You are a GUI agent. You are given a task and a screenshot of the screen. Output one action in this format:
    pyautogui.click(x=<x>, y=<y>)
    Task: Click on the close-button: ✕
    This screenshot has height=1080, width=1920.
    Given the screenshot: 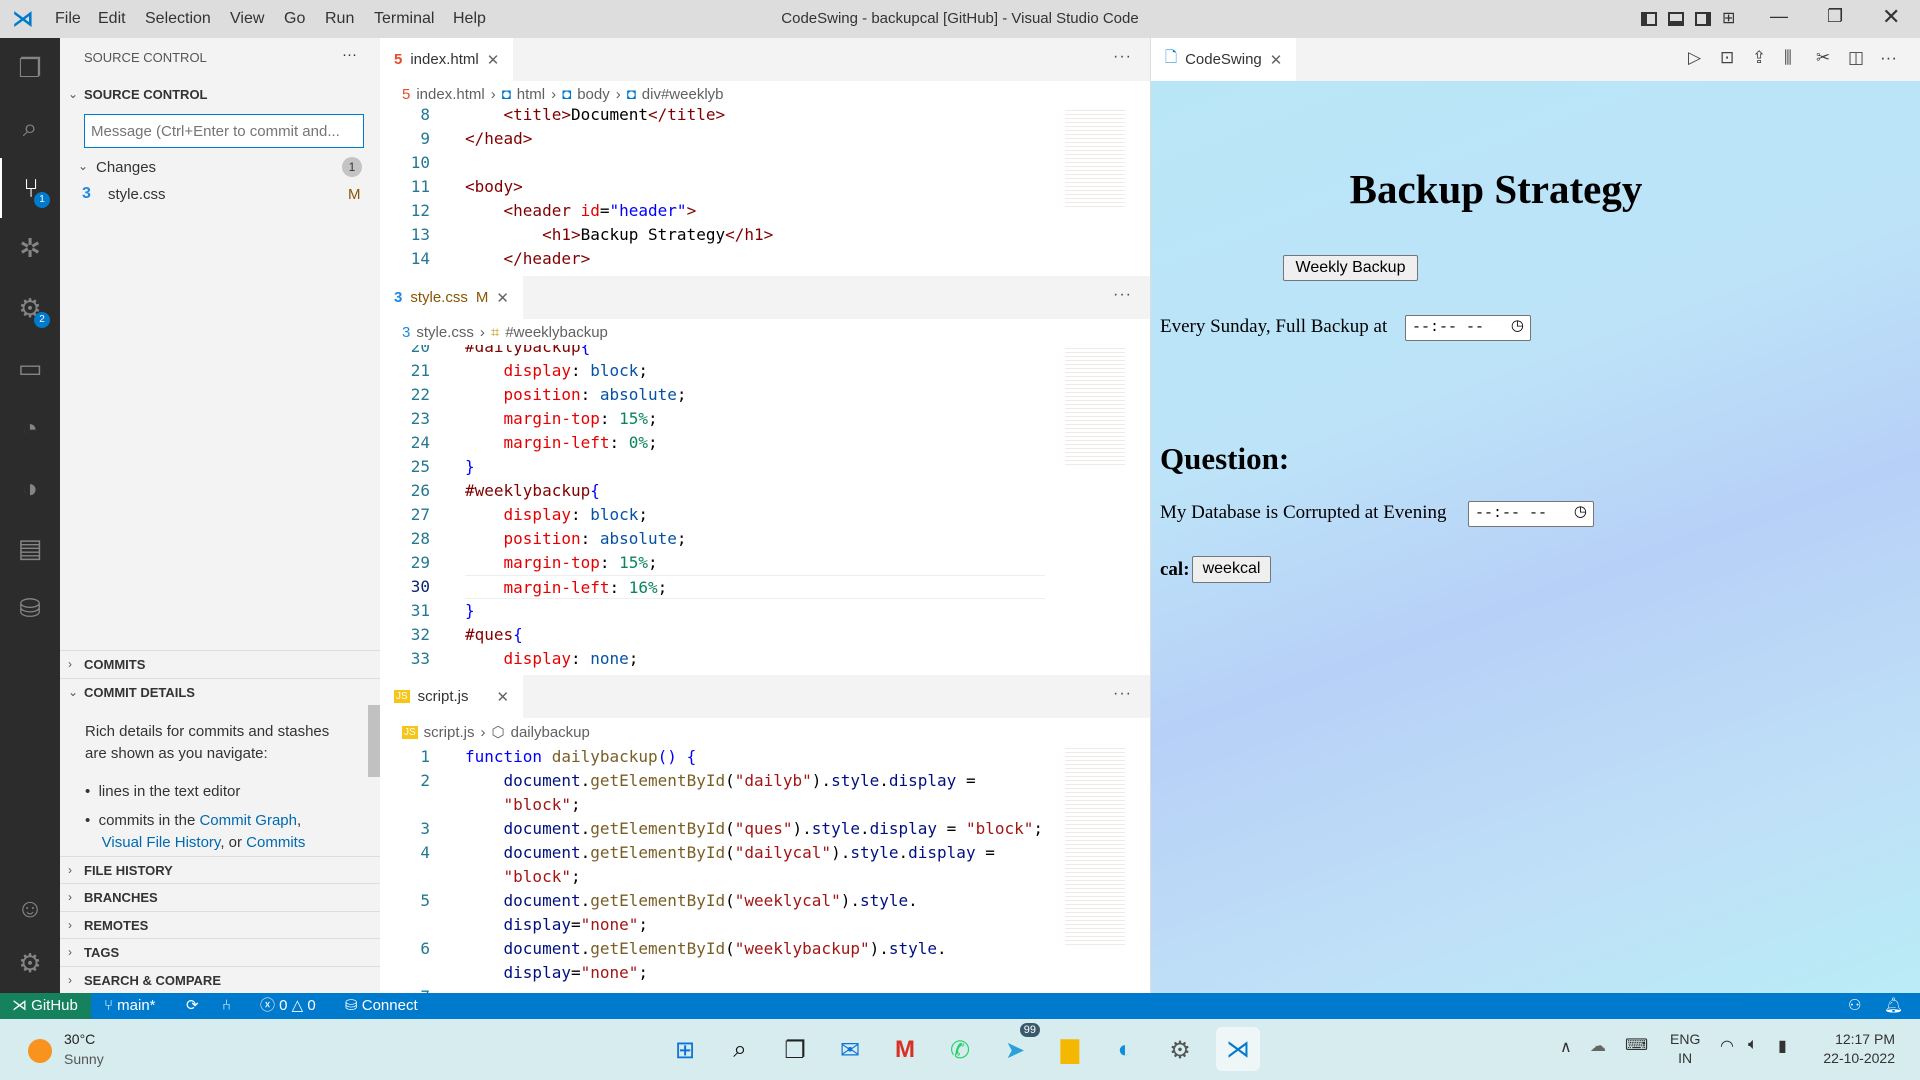 What is the action you would take?
    pyautogui.click(x=1891, y=17)
    